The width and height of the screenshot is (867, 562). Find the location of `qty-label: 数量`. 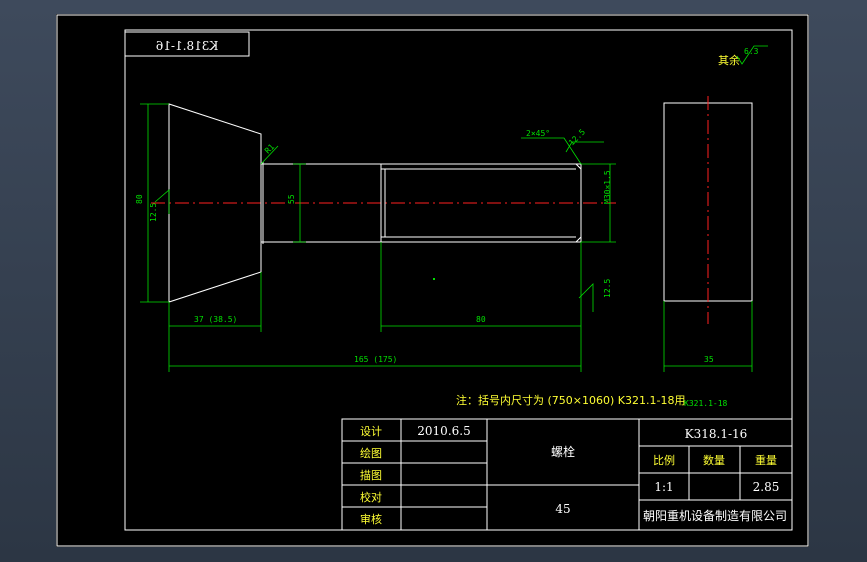

qty-label: 数量 is located at coordinates (714, 460).